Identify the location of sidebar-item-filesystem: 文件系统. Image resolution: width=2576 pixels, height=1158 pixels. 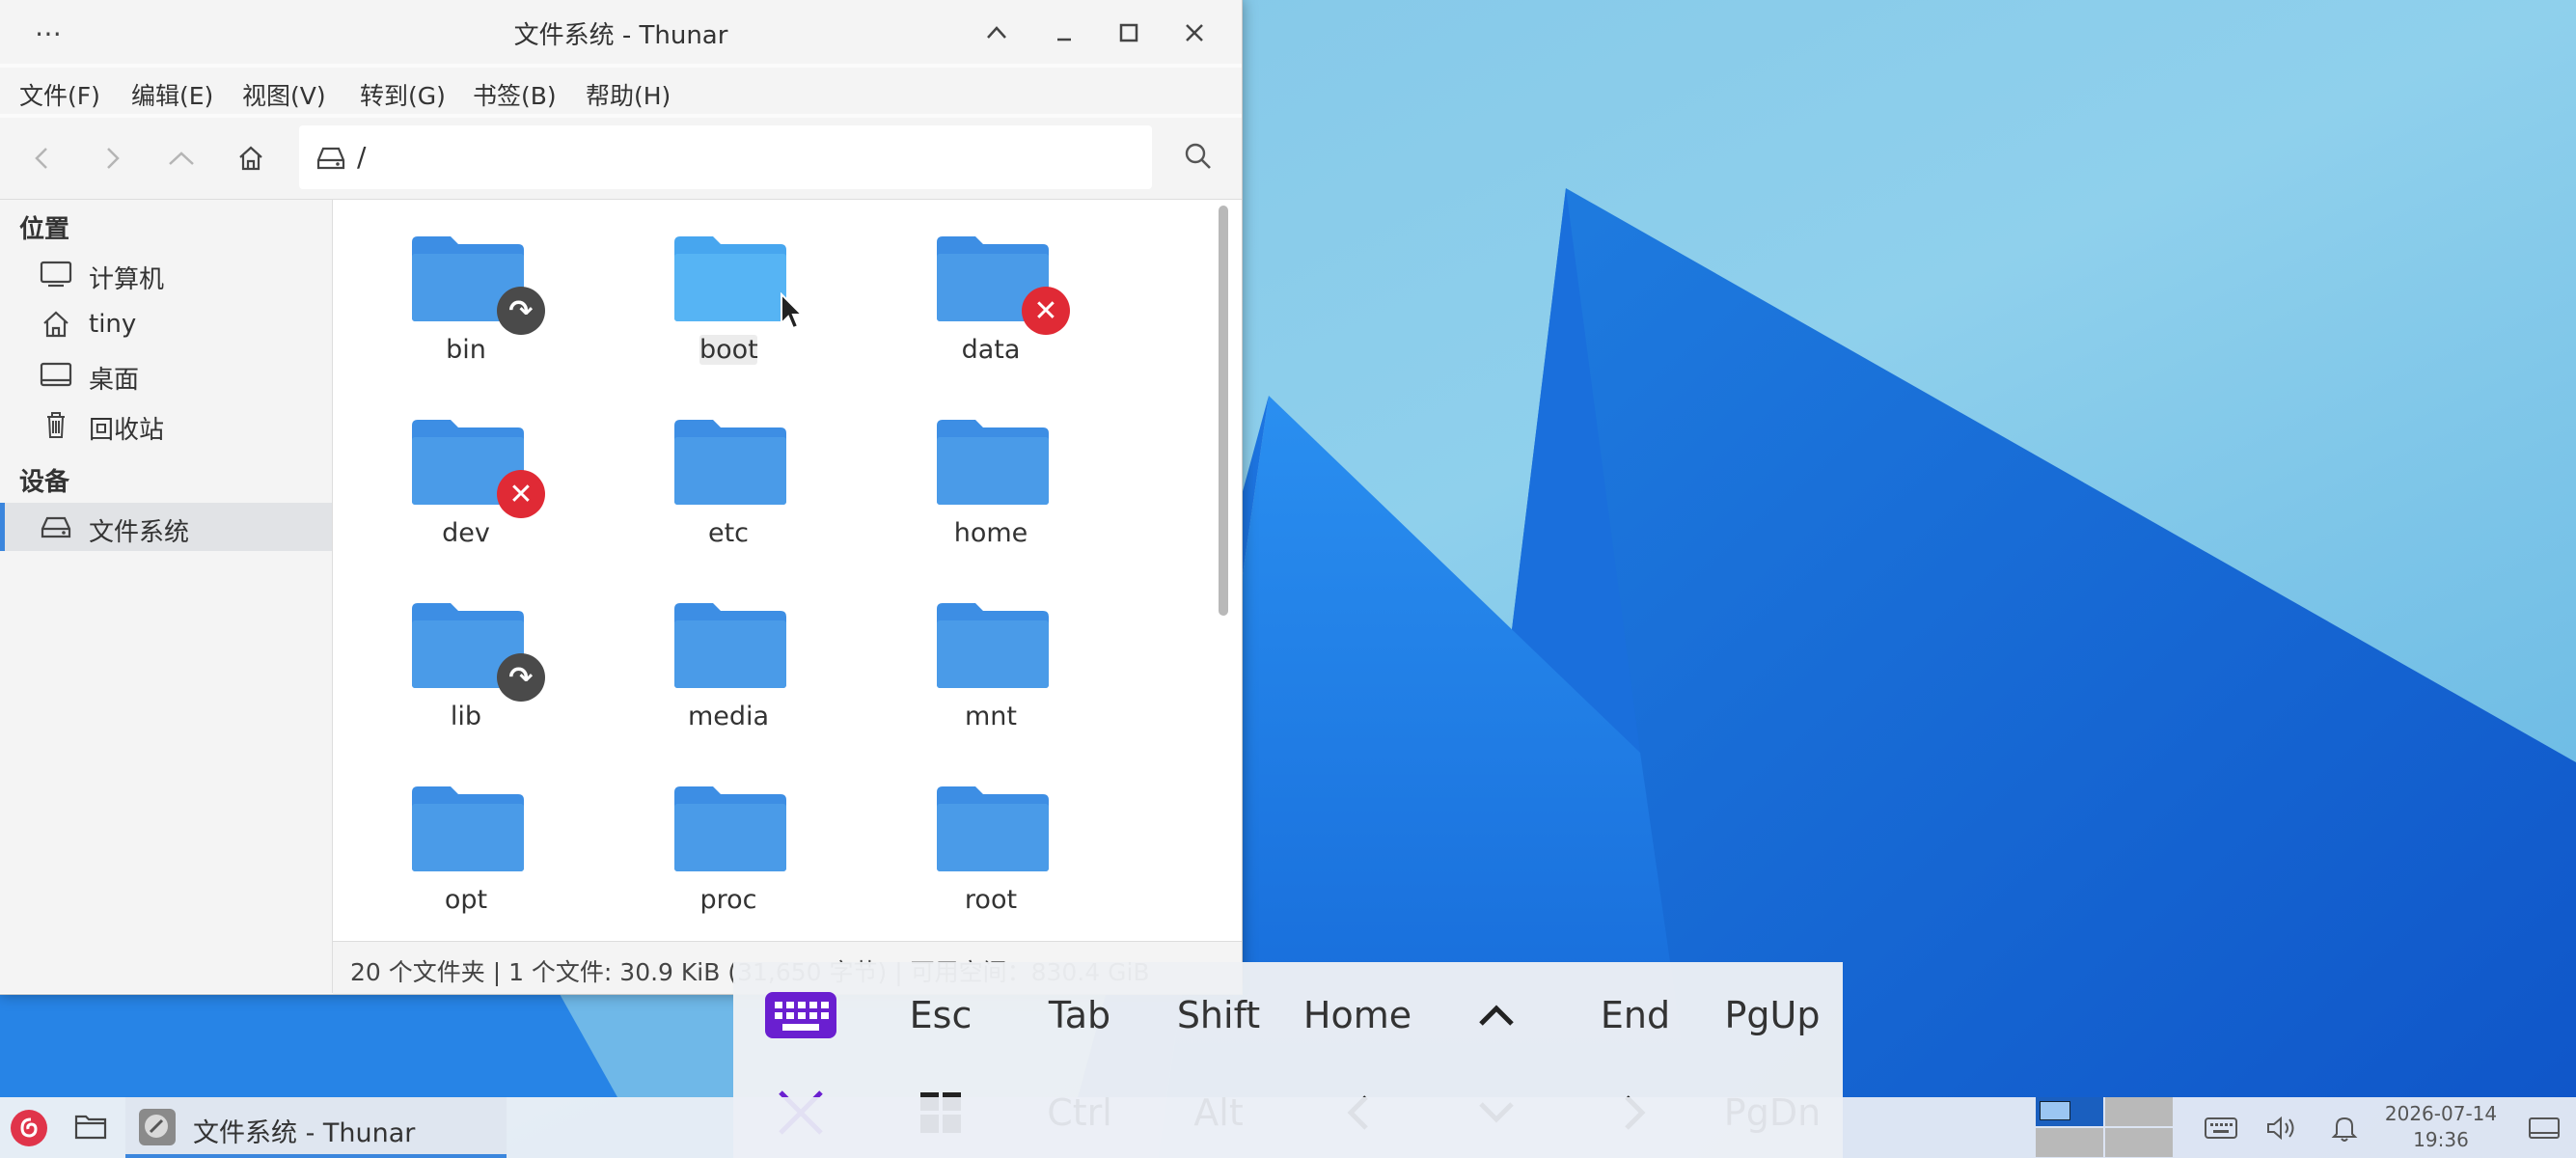
(166, 527).